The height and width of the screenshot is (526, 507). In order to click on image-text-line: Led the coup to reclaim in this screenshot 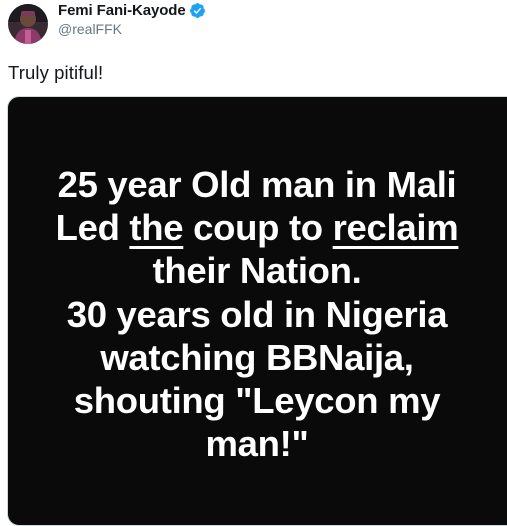, I will do `click(257, 227)`.